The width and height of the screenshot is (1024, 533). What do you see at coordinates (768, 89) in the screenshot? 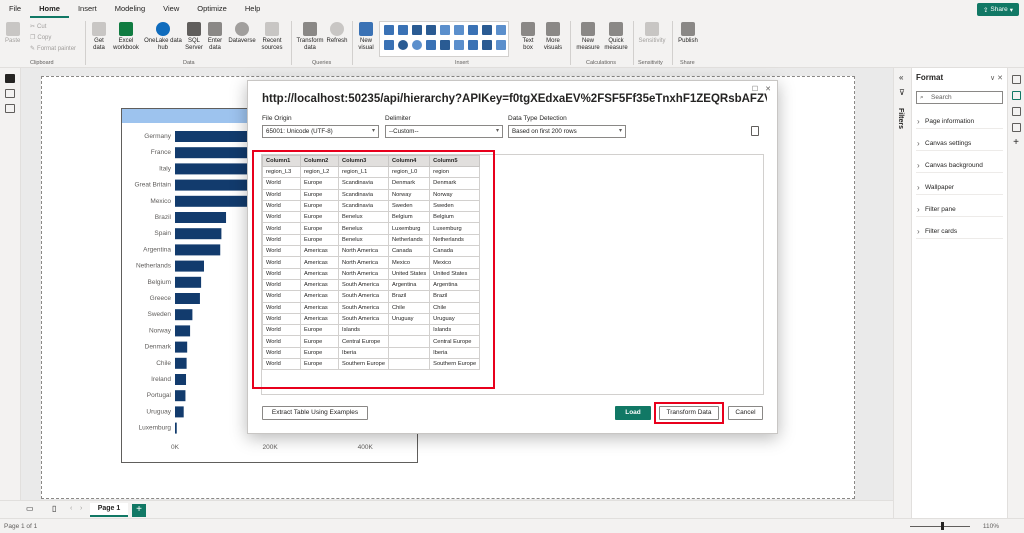
I see `close-icon: ✕` at bounding box center [768, 89].